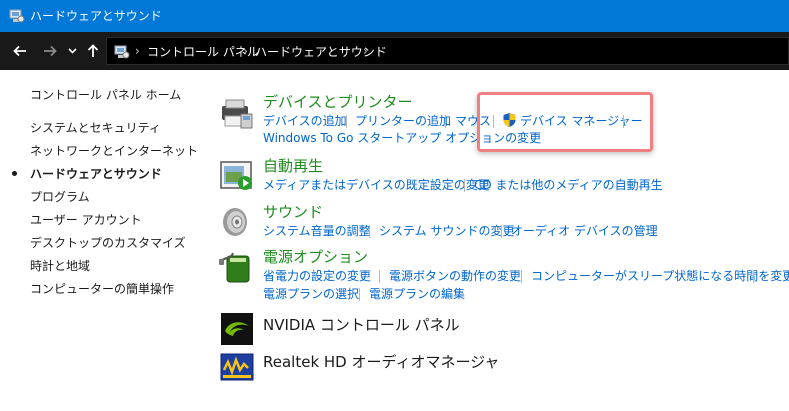  I want to click on manage-audio-devices-link: オーディオ デバイスの管理, so click(584, 231).